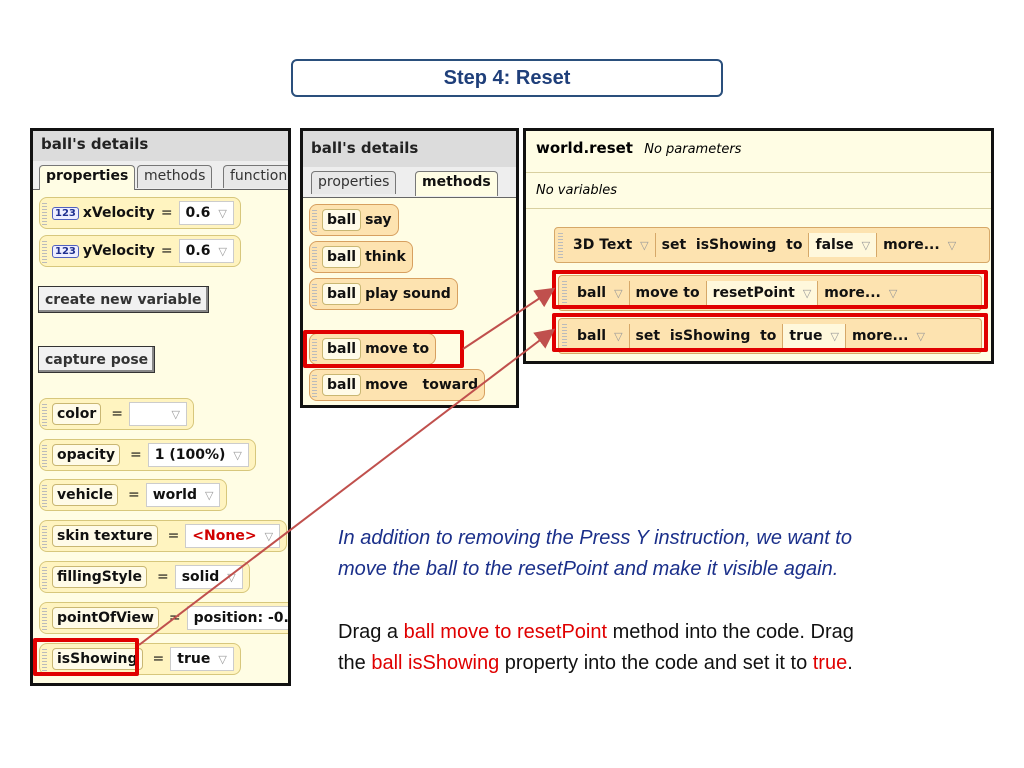 The width and height of the screenshot is (1024, 768). Describe the element at coordinates (163, 536) in the screenshot. I see `property-tile-skin-texture: skin texture = <None> ▽` at that location.